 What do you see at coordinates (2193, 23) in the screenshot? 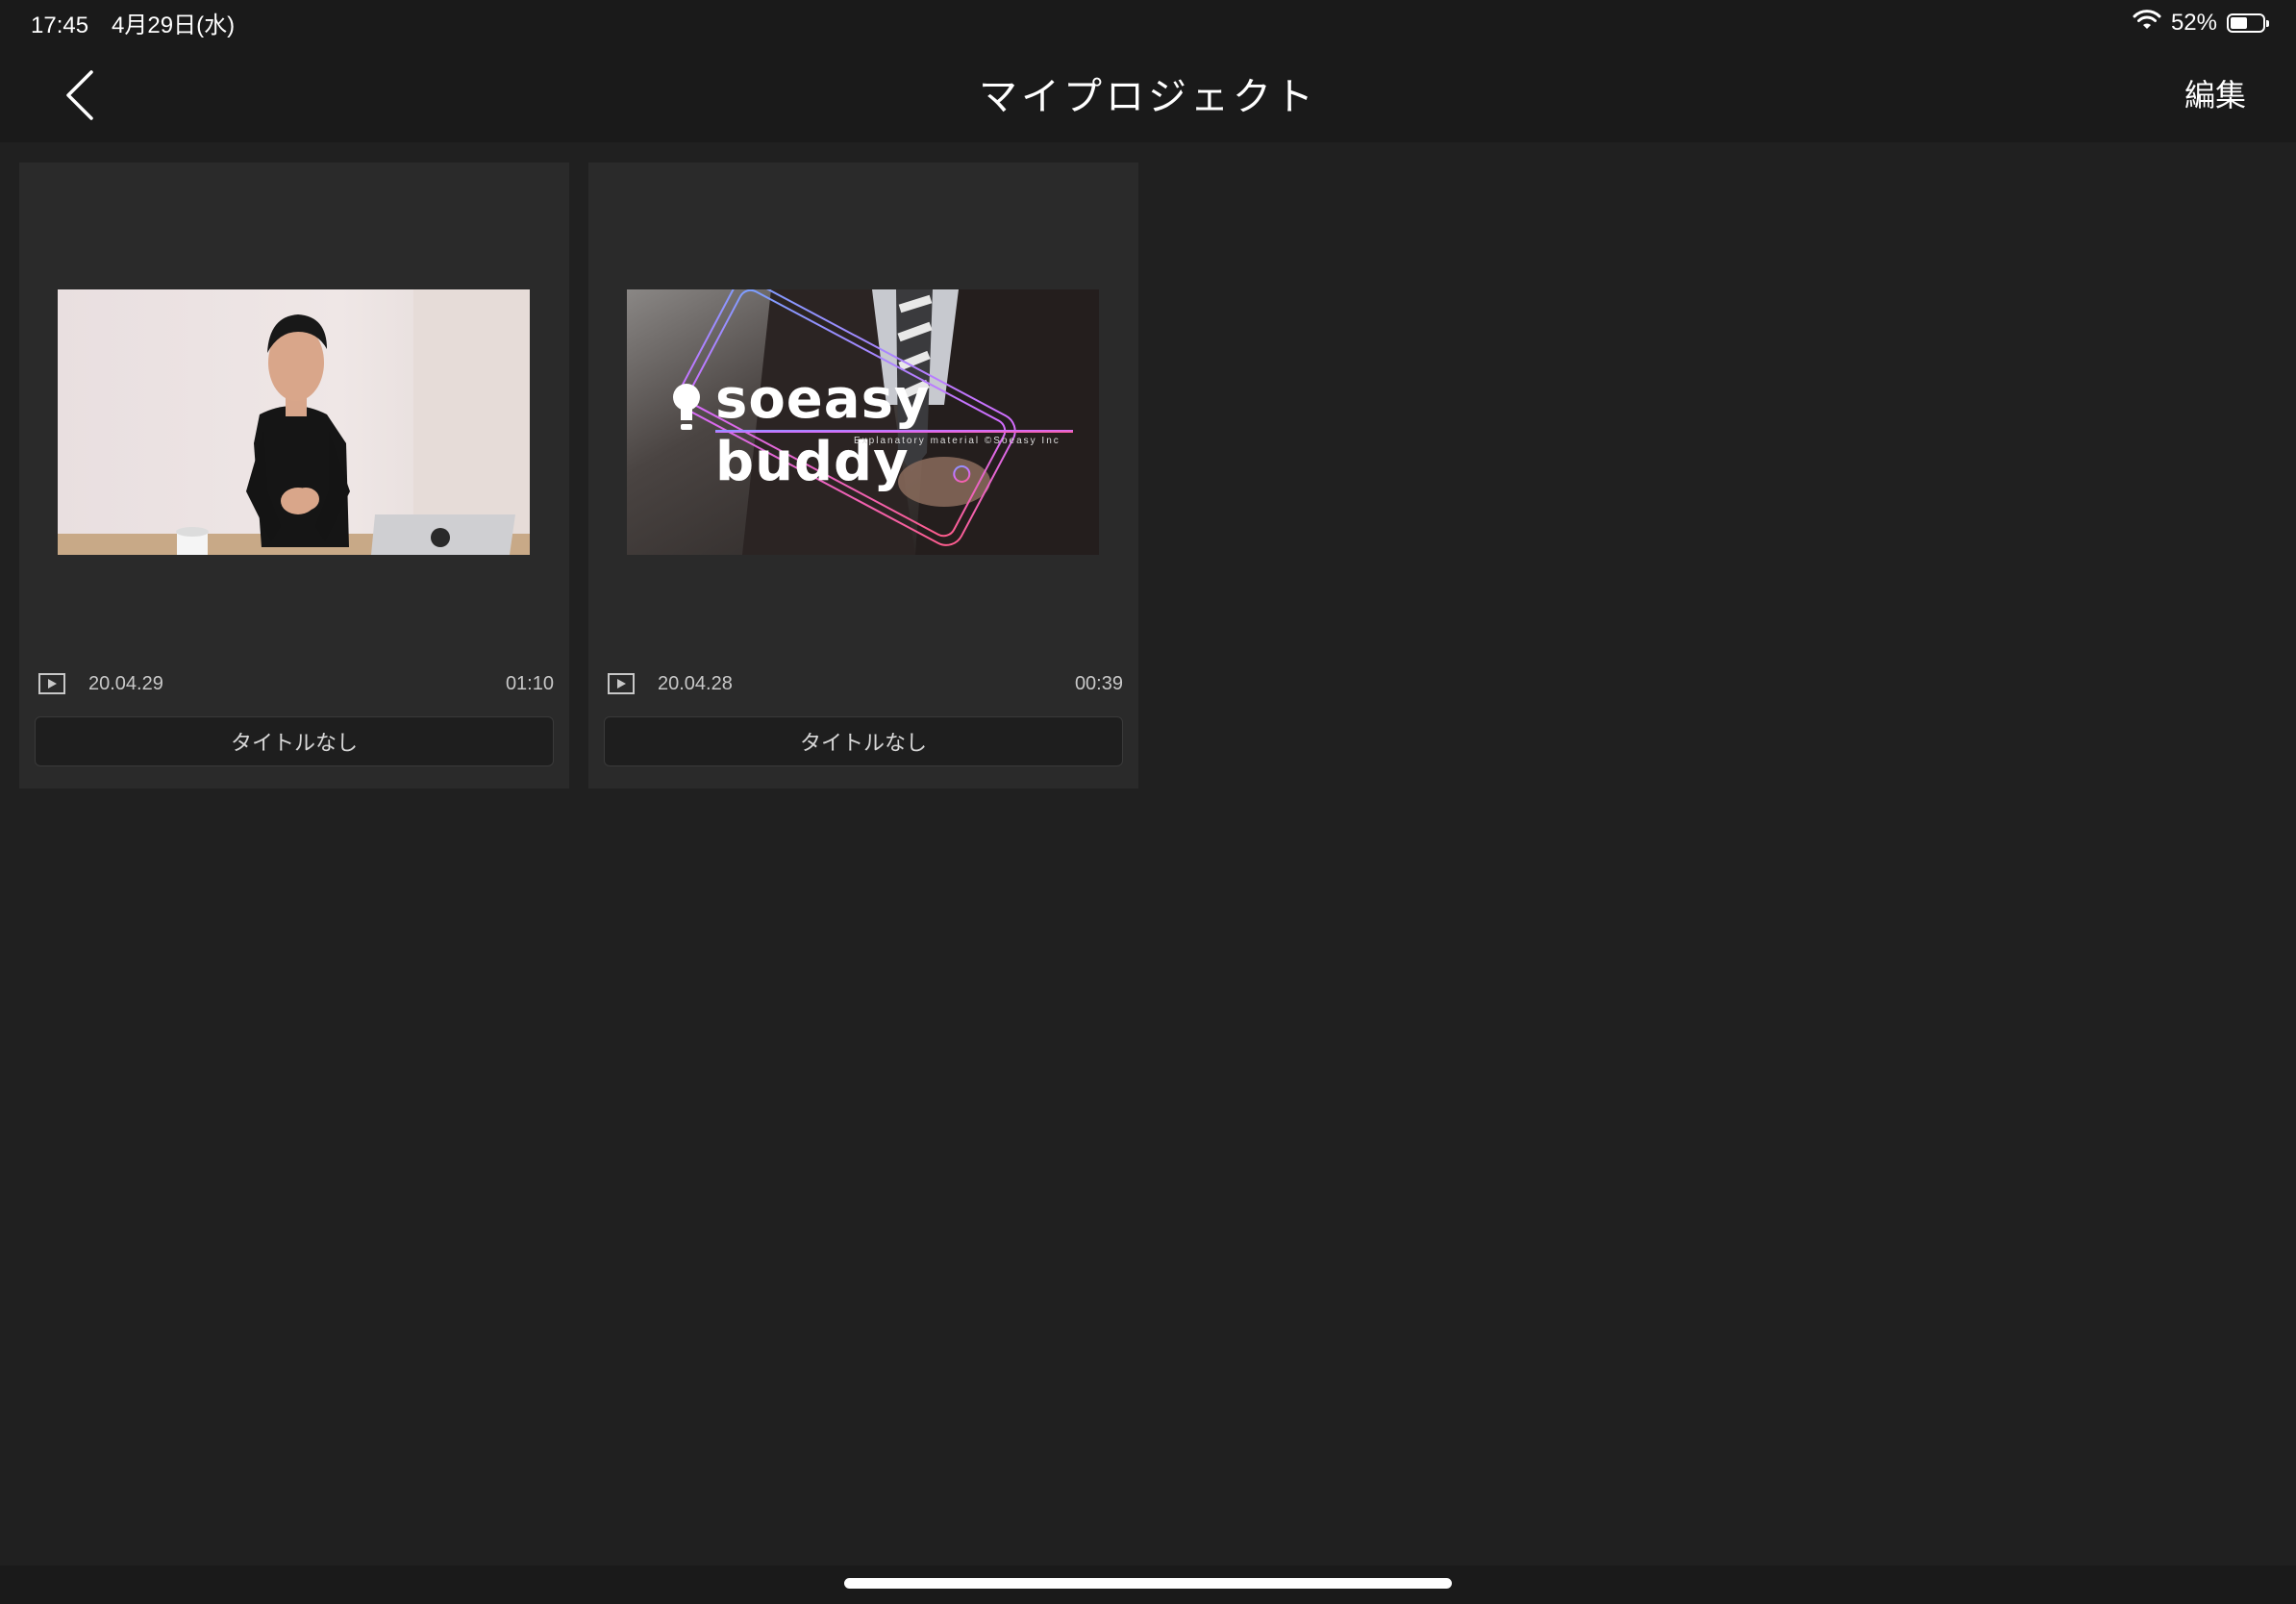
I see `battery-percent: 52%` at bounding box center [2193, 23].